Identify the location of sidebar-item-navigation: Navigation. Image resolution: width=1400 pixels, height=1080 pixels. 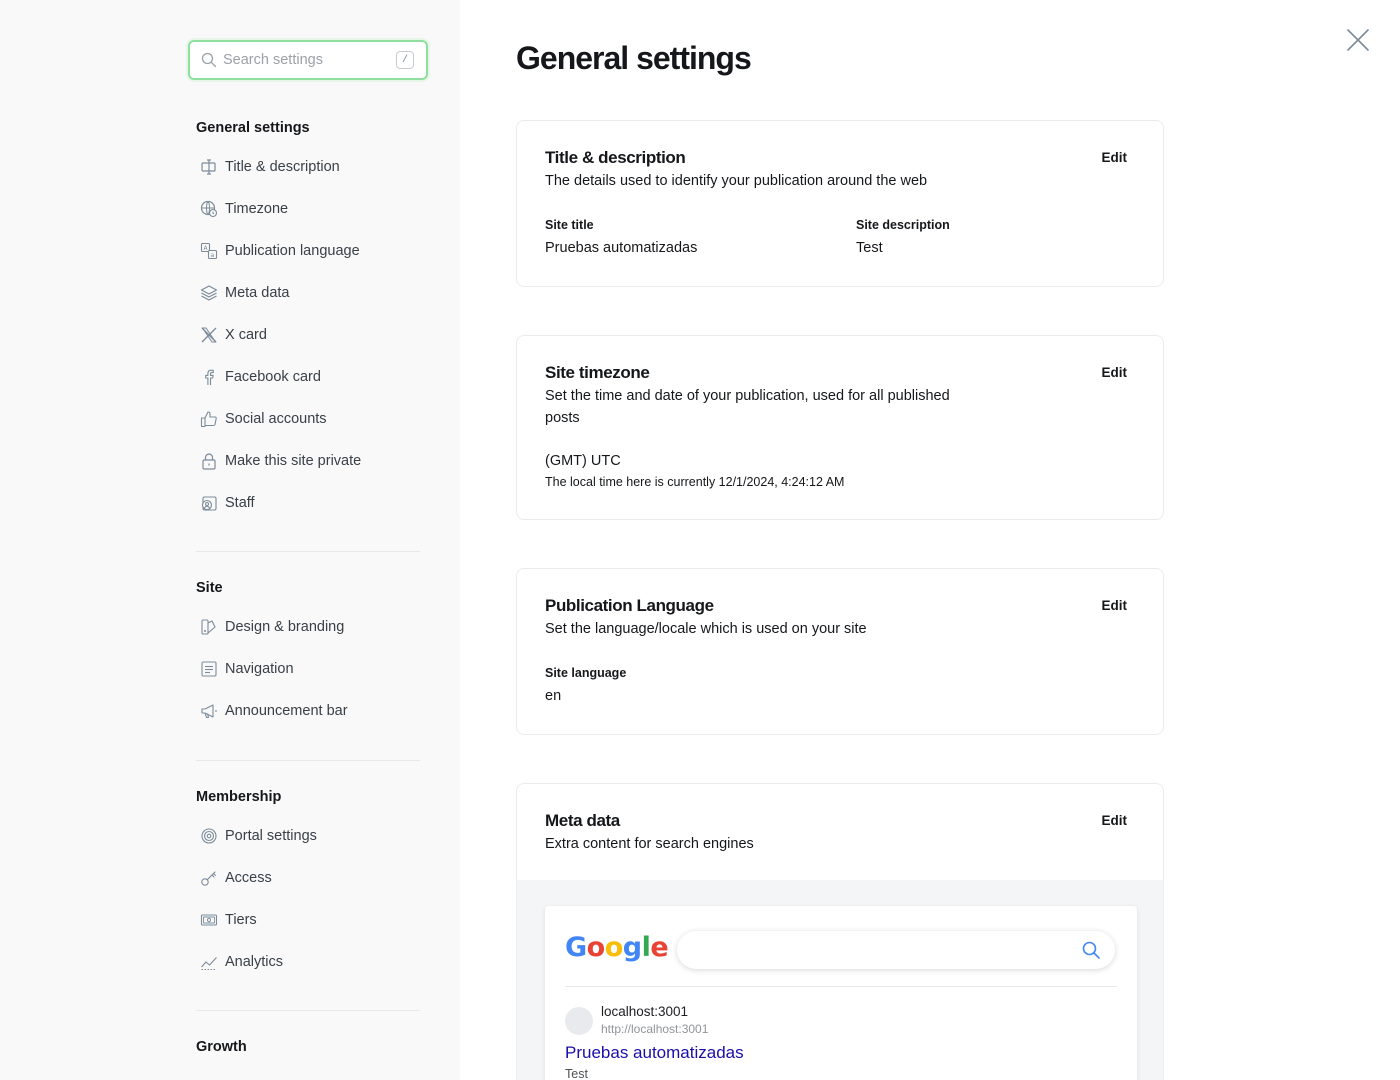
(308, 669).